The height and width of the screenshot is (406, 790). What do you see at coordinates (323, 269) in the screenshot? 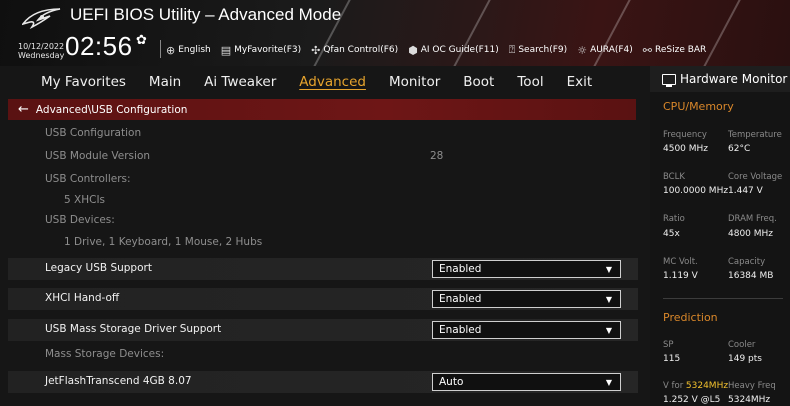
I see `legacy-usb-support-row: Legacy USB Support Enabled ▼` at bounding box center [323, 269].